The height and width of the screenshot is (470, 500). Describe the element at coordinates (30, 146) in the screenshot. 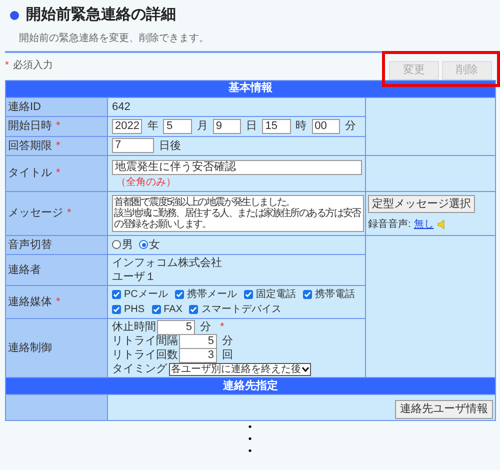

I see `field-label: 回答期限` at that location.